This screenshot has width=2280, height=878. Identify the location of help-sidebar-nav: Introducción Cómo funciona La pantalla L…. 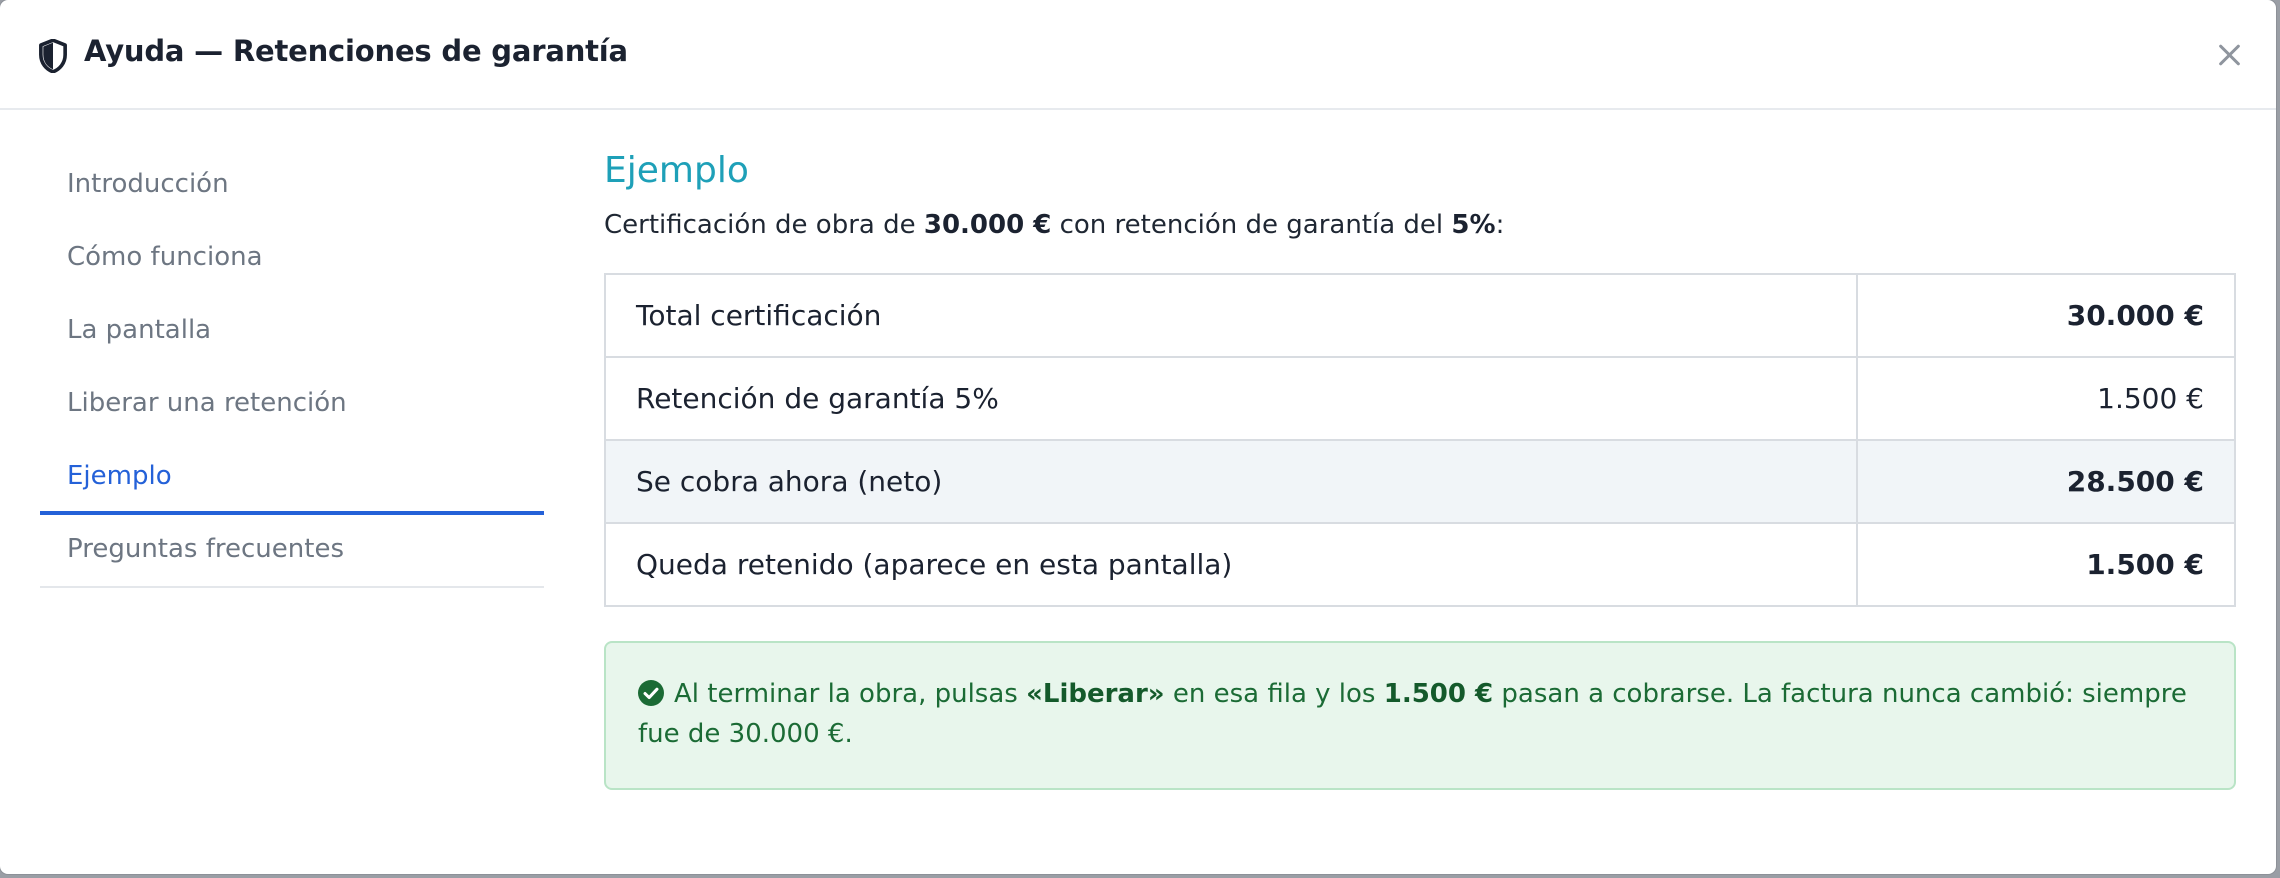
(292, 368).